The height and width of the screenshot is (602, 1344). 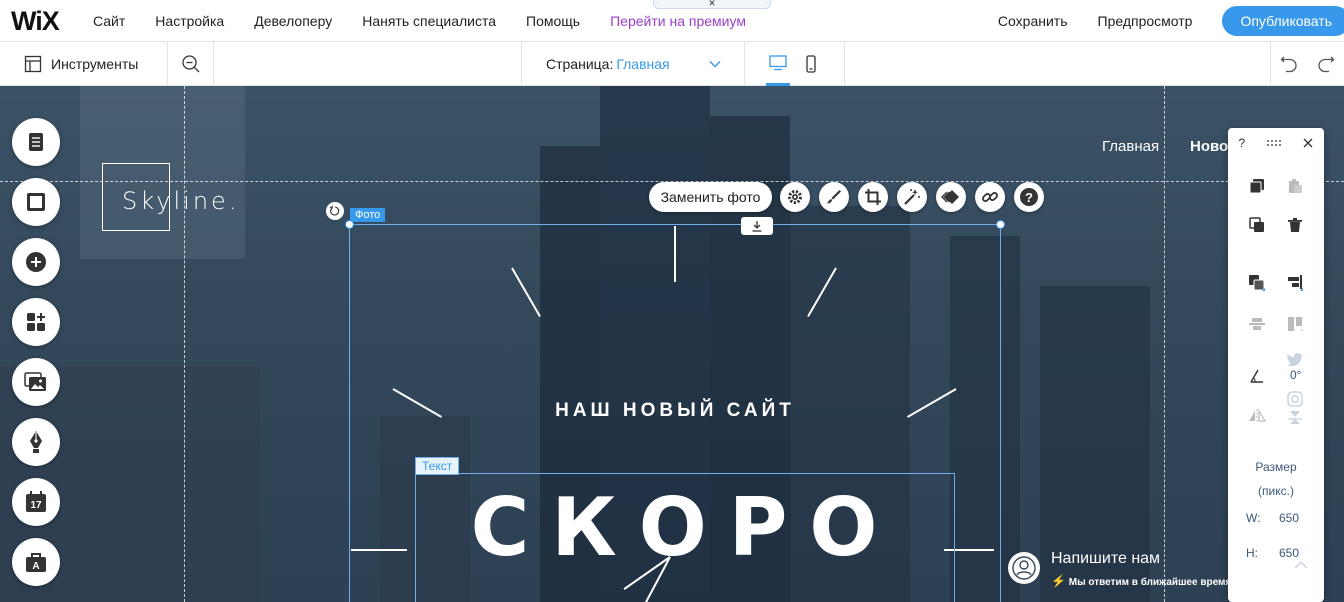 I want to click on blog-button, so click(x=36, y=442).